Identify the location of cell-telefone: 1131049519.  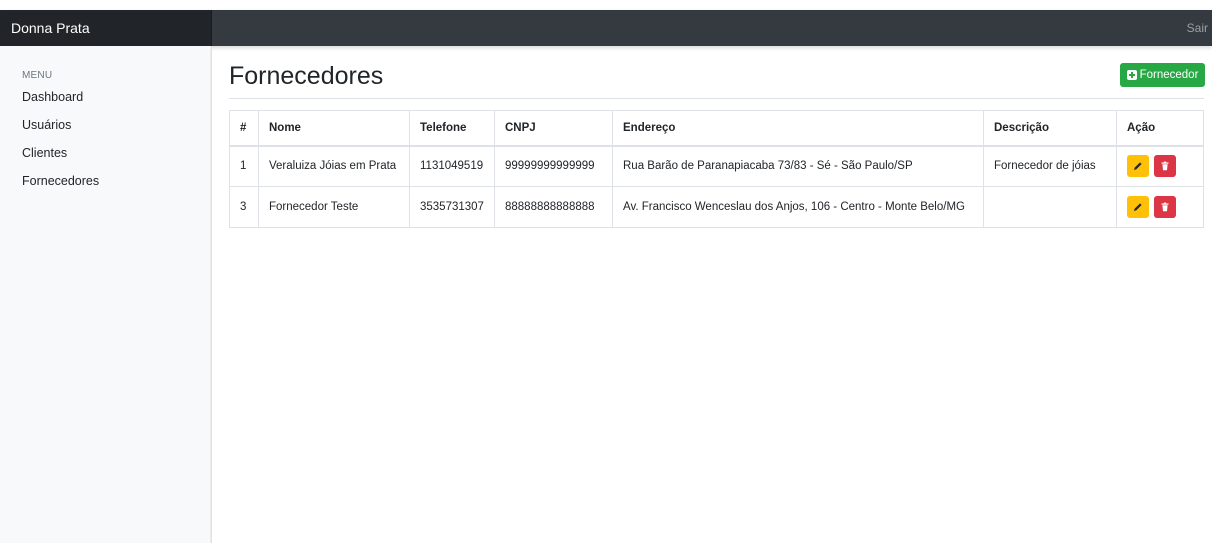
(452, 166).